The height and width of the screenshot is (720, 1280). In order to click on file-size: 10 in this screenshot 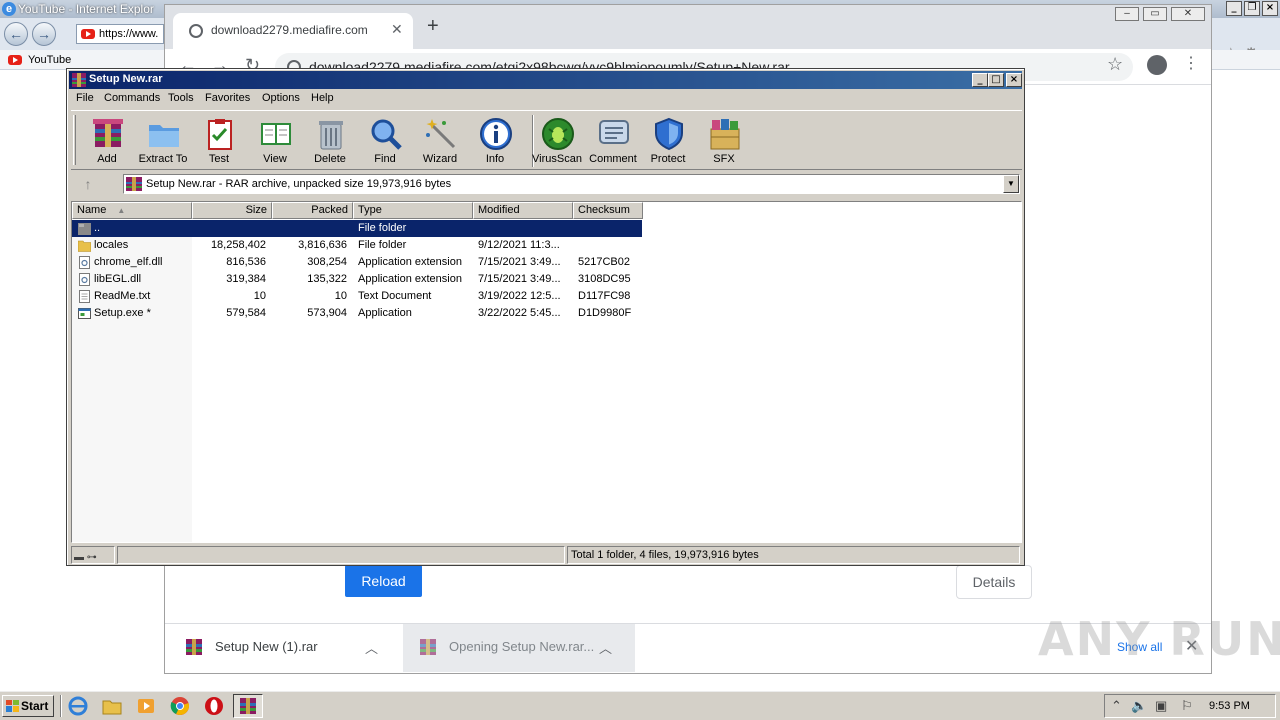, I will do `click(259, 296)`.